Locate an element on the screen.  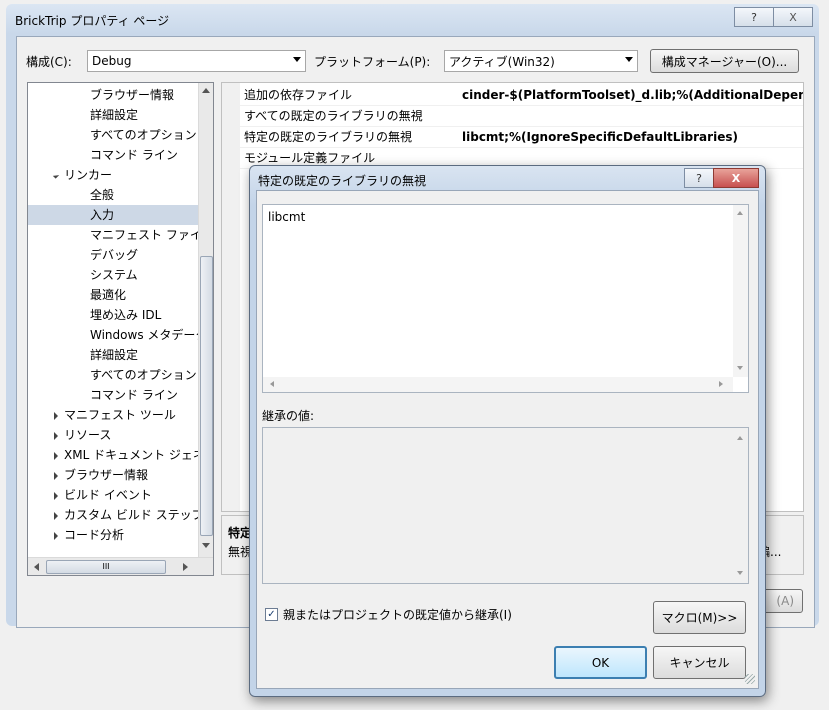
tree-item: マニフェスト ツール is located at coordinates (113, 415).